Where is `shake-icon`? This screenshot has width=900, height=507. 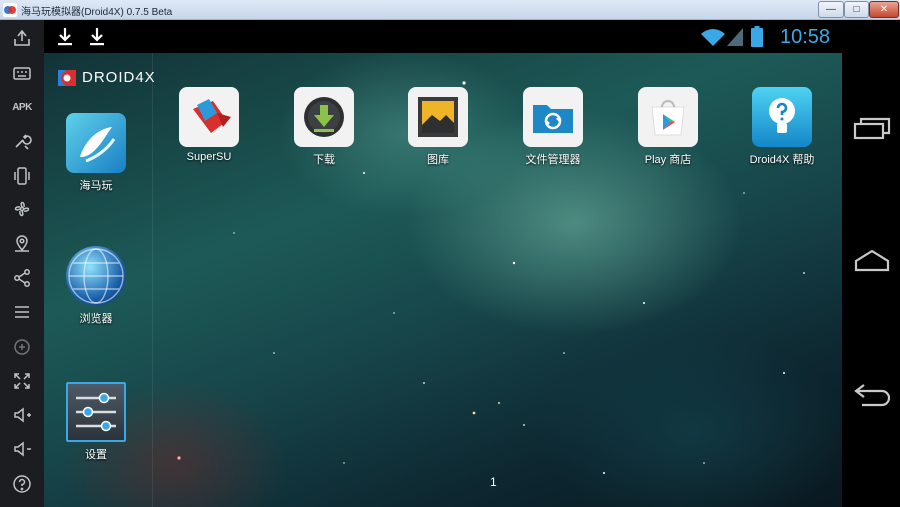 shake-icon is located at coordinates (22, 176).